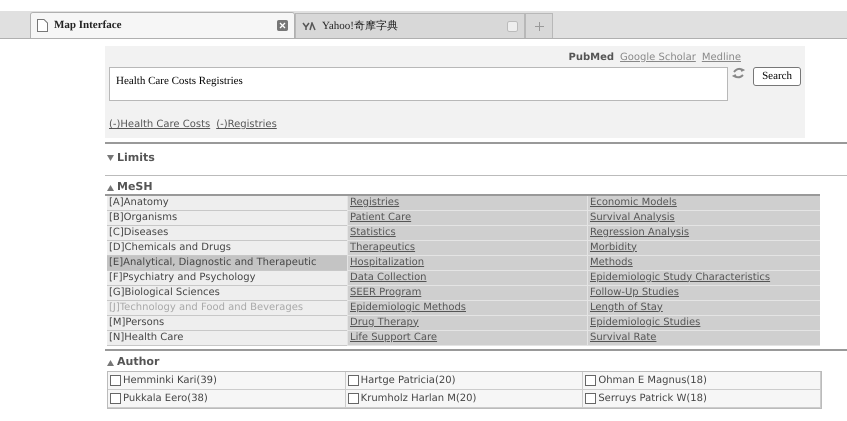  What do you see at coordinates (162, 25) in the screenshot?
I see `browser-tab: Map Interface` at bounding box center [162, 25].